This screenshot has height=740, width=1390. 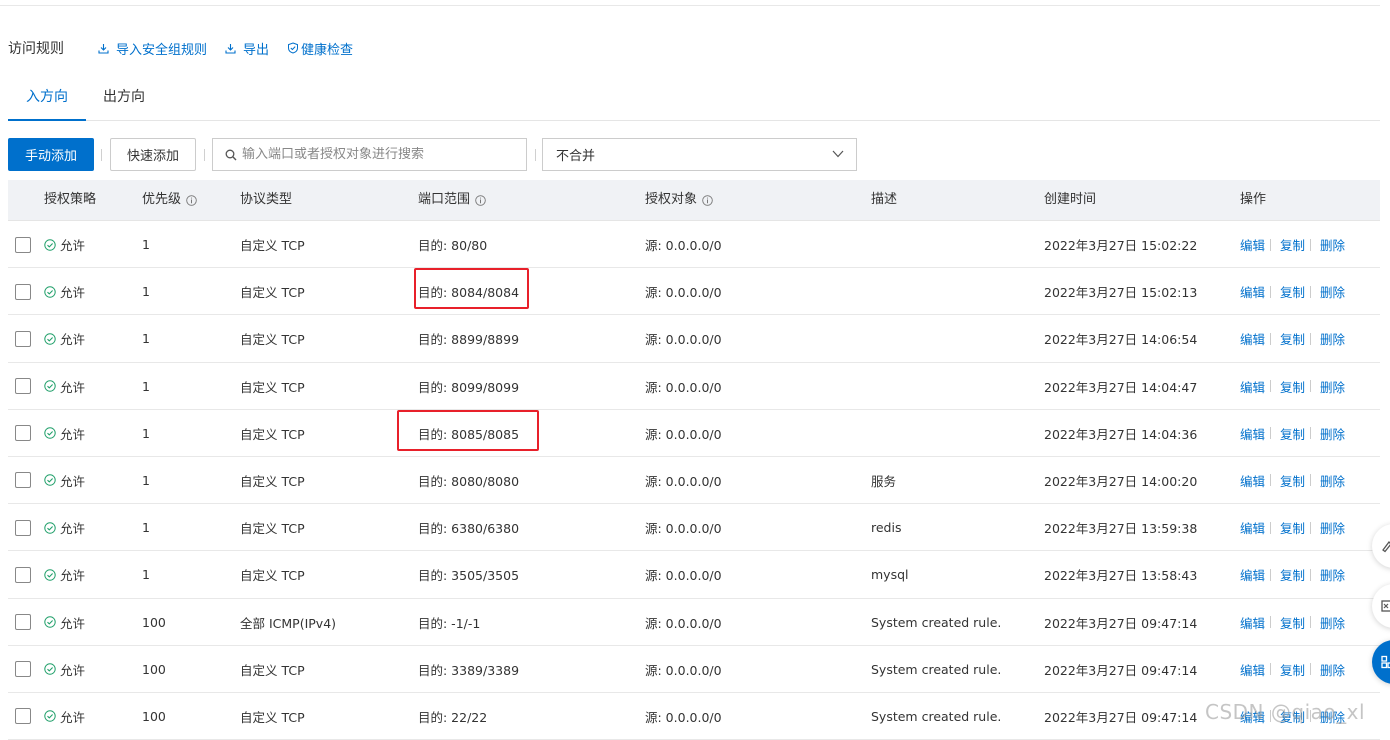 What do you see at coordinates (469, 670) in the screenshot?
I see `cell-port-range: 目的: 3389/3389` at bounding box center [469, 670].